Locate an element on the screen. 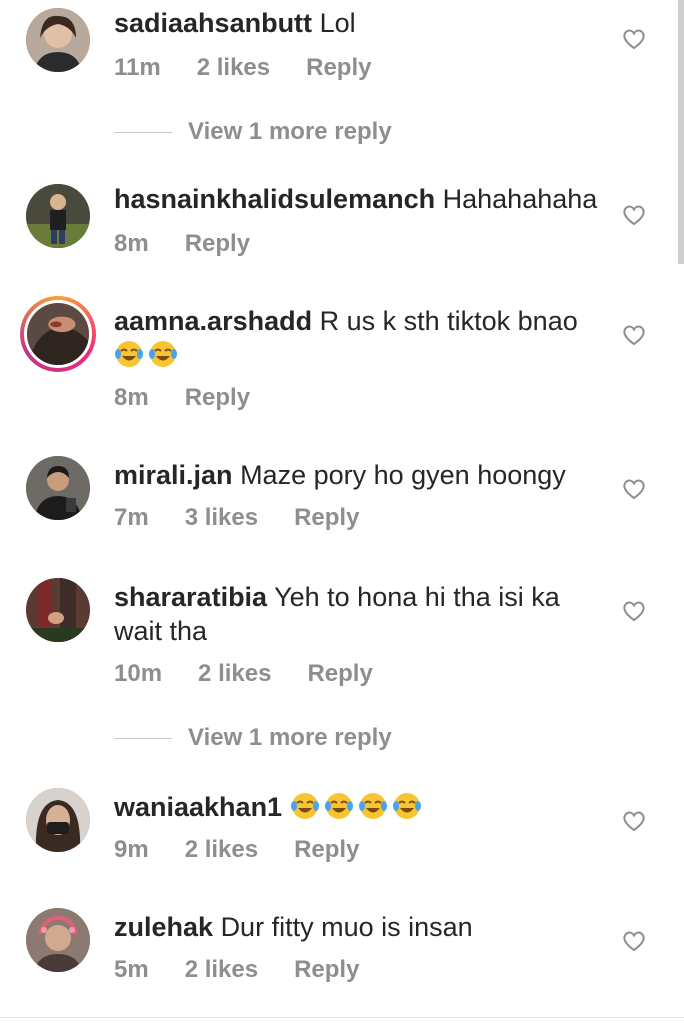  profile-photo-couple-icon is located at coordinates (58, 610).